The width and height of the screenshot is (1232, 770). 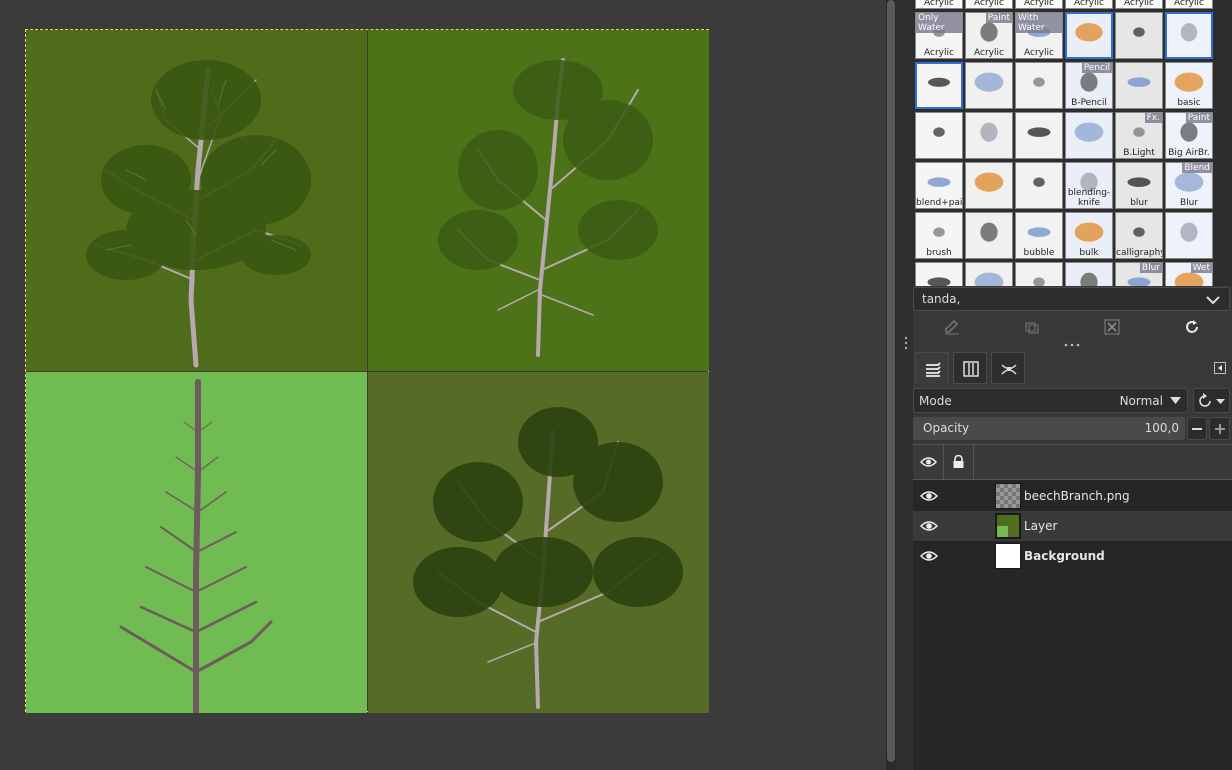 What do you see at coordinates (1198, 118) in the screenshot?
I see `brush-tag: Paint` at bounding box center [1198, 118].